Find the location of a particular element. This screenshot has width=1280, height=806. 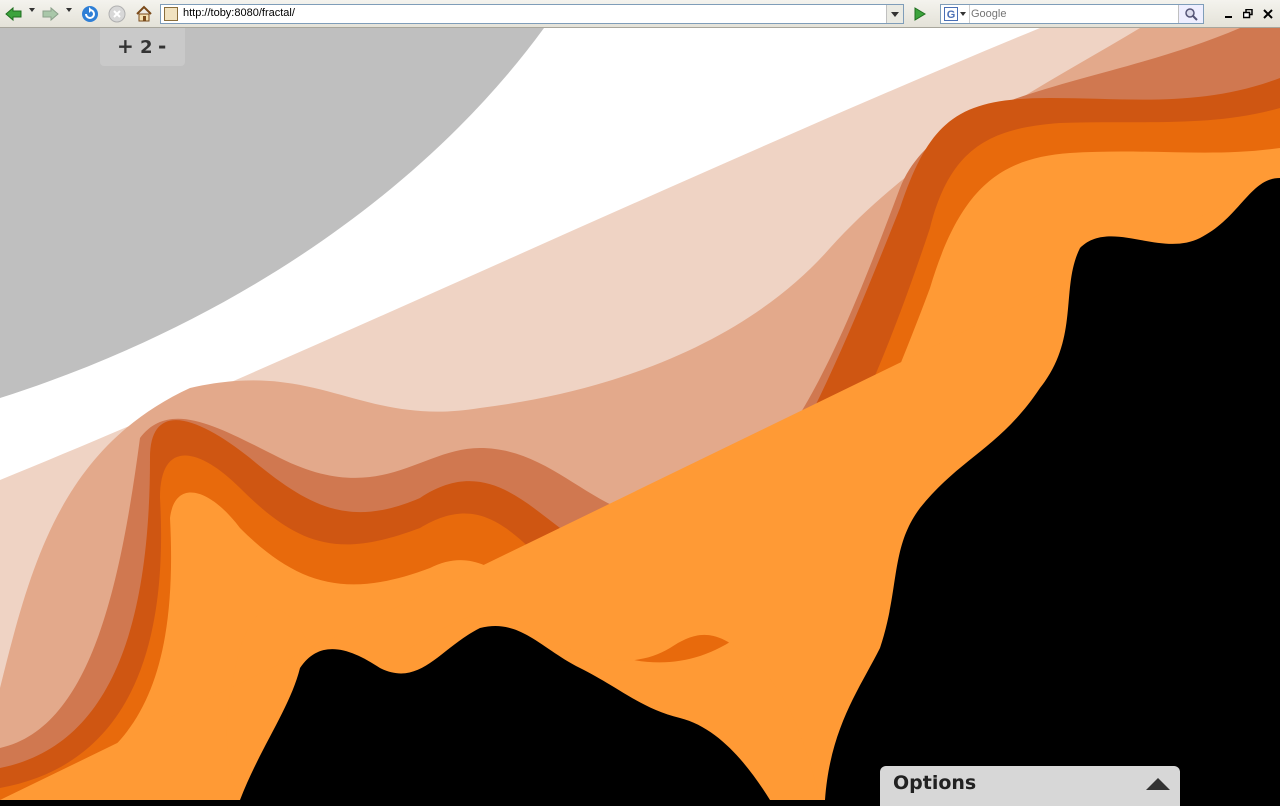

forward-history-dropdown is located at coordinates (69, 10).